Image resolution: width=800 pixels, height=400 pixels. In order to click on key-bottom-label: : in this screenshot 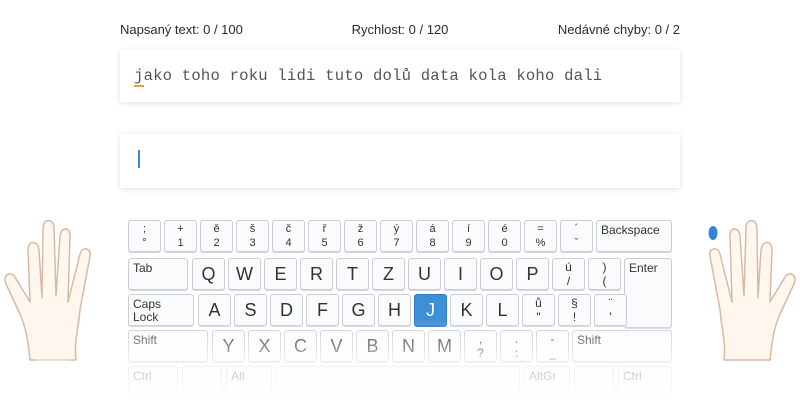, I will do `click(516, 353)`.